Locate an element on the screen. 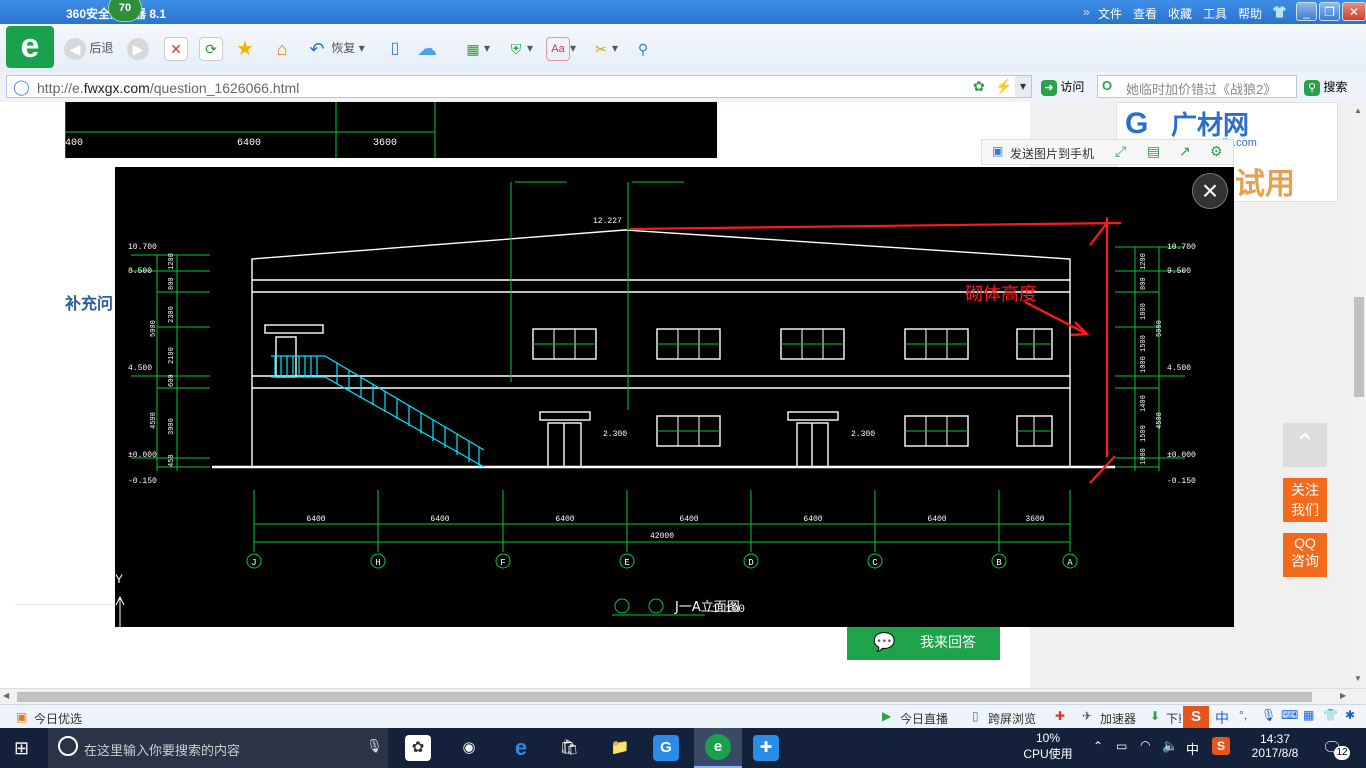  accelerator-link: 加速器 is located at coordinates (1118, 718).